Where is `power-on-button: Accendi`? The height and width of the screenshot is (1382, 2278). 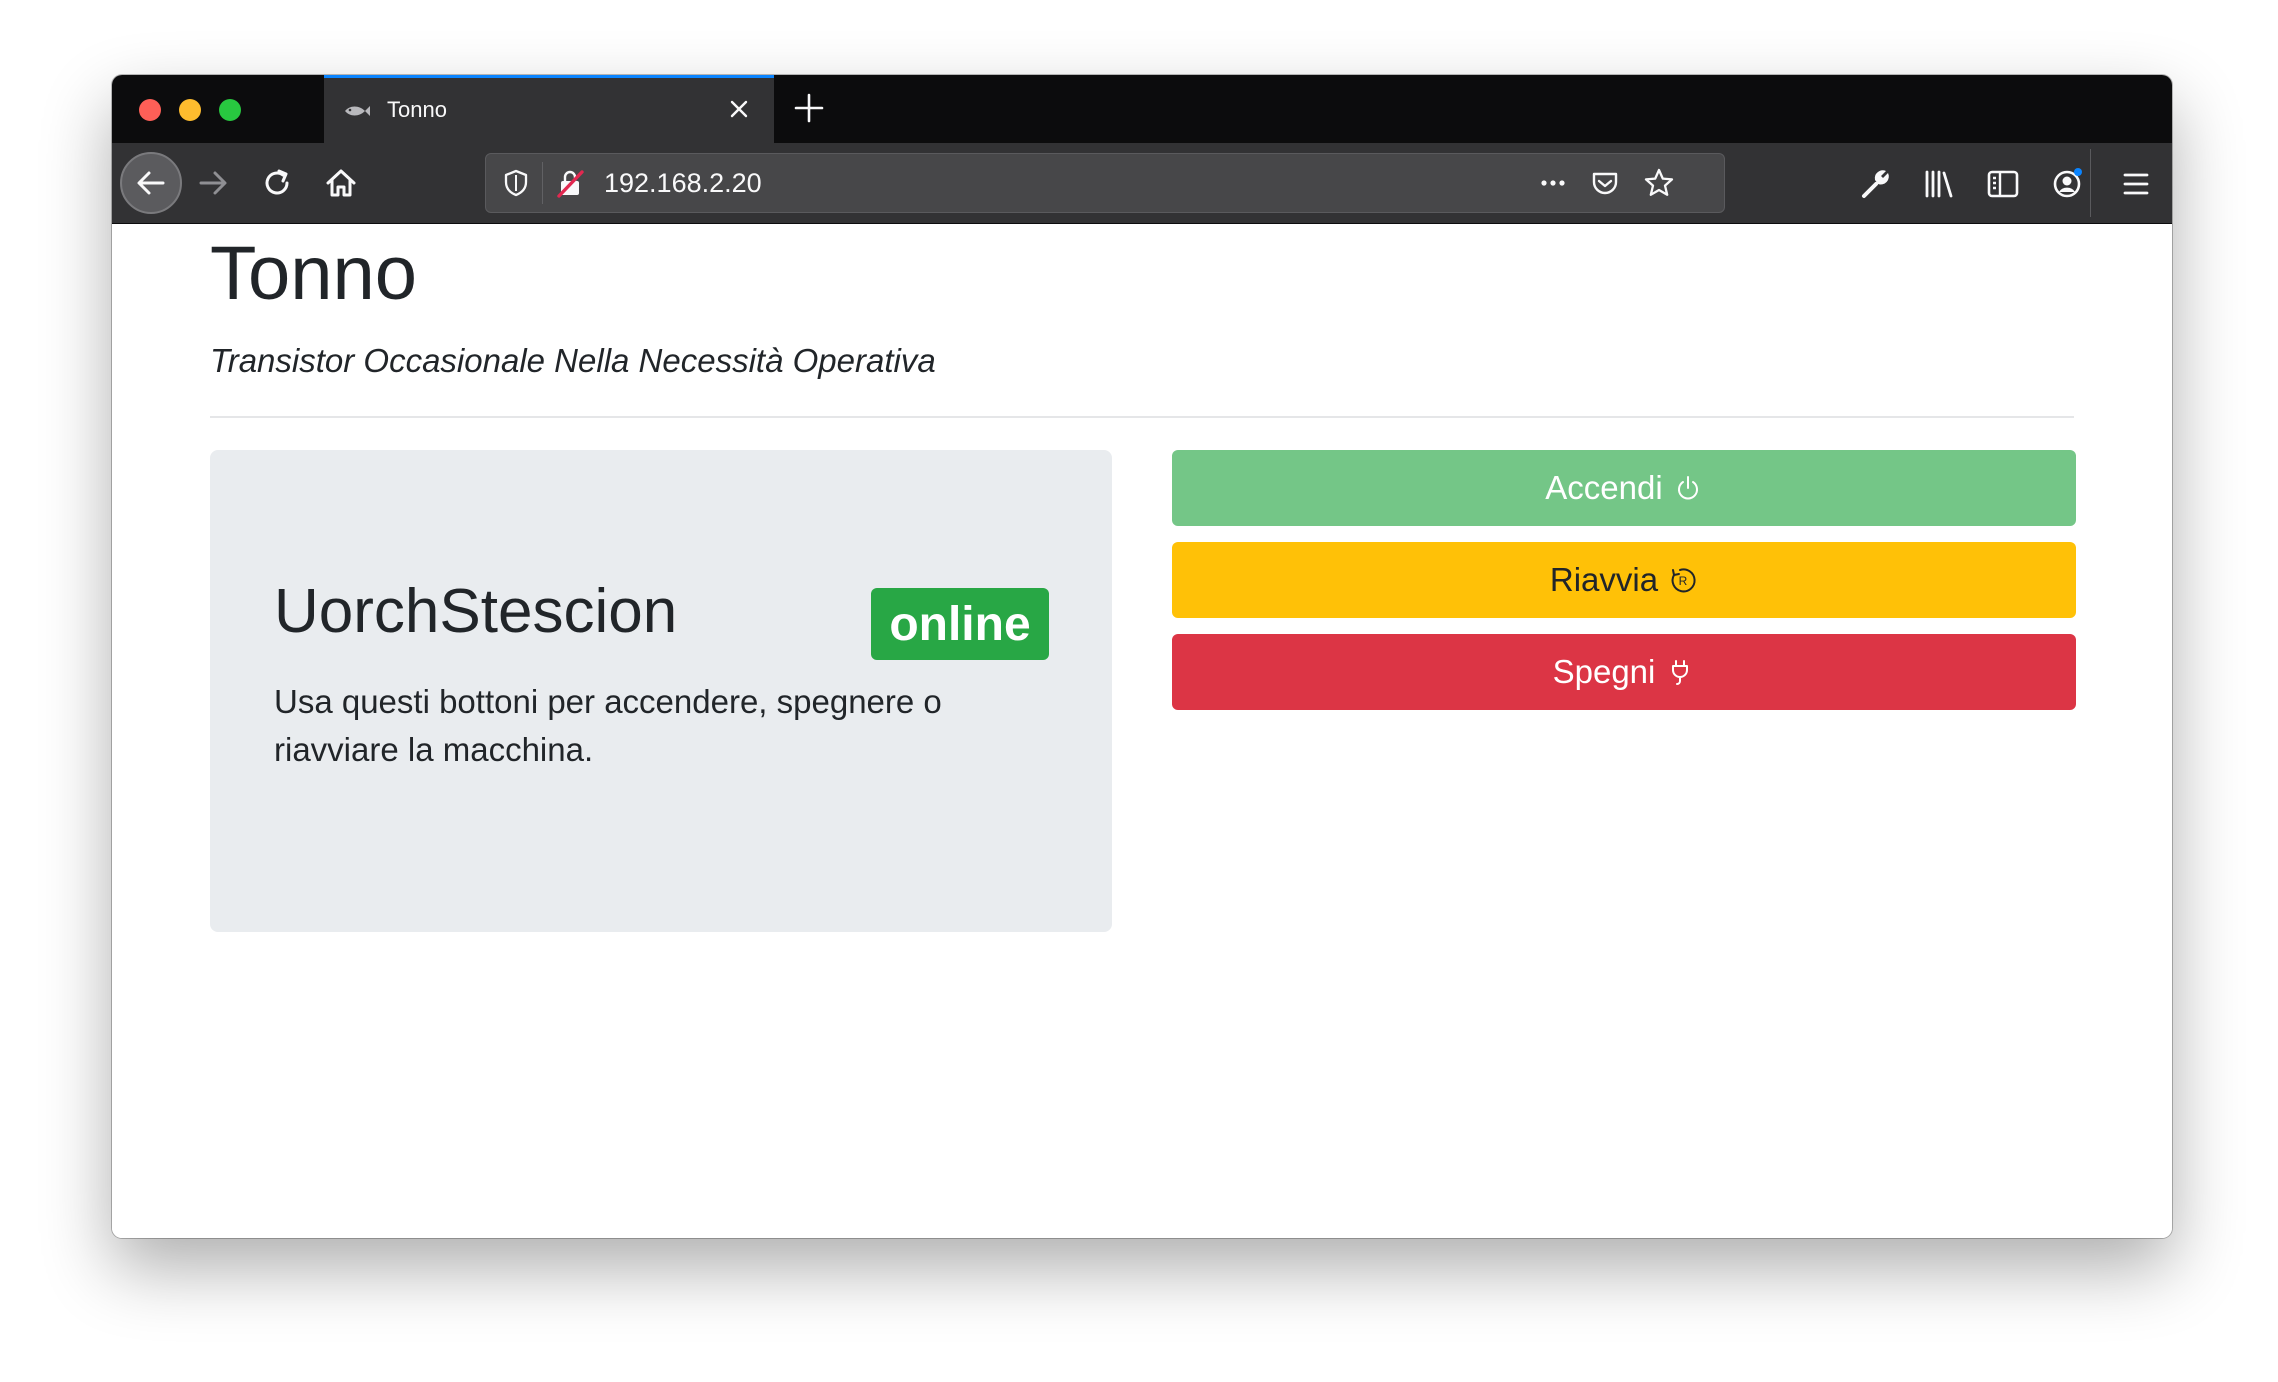
power-on-button: Accendi is located at coordinates (1624, 488).